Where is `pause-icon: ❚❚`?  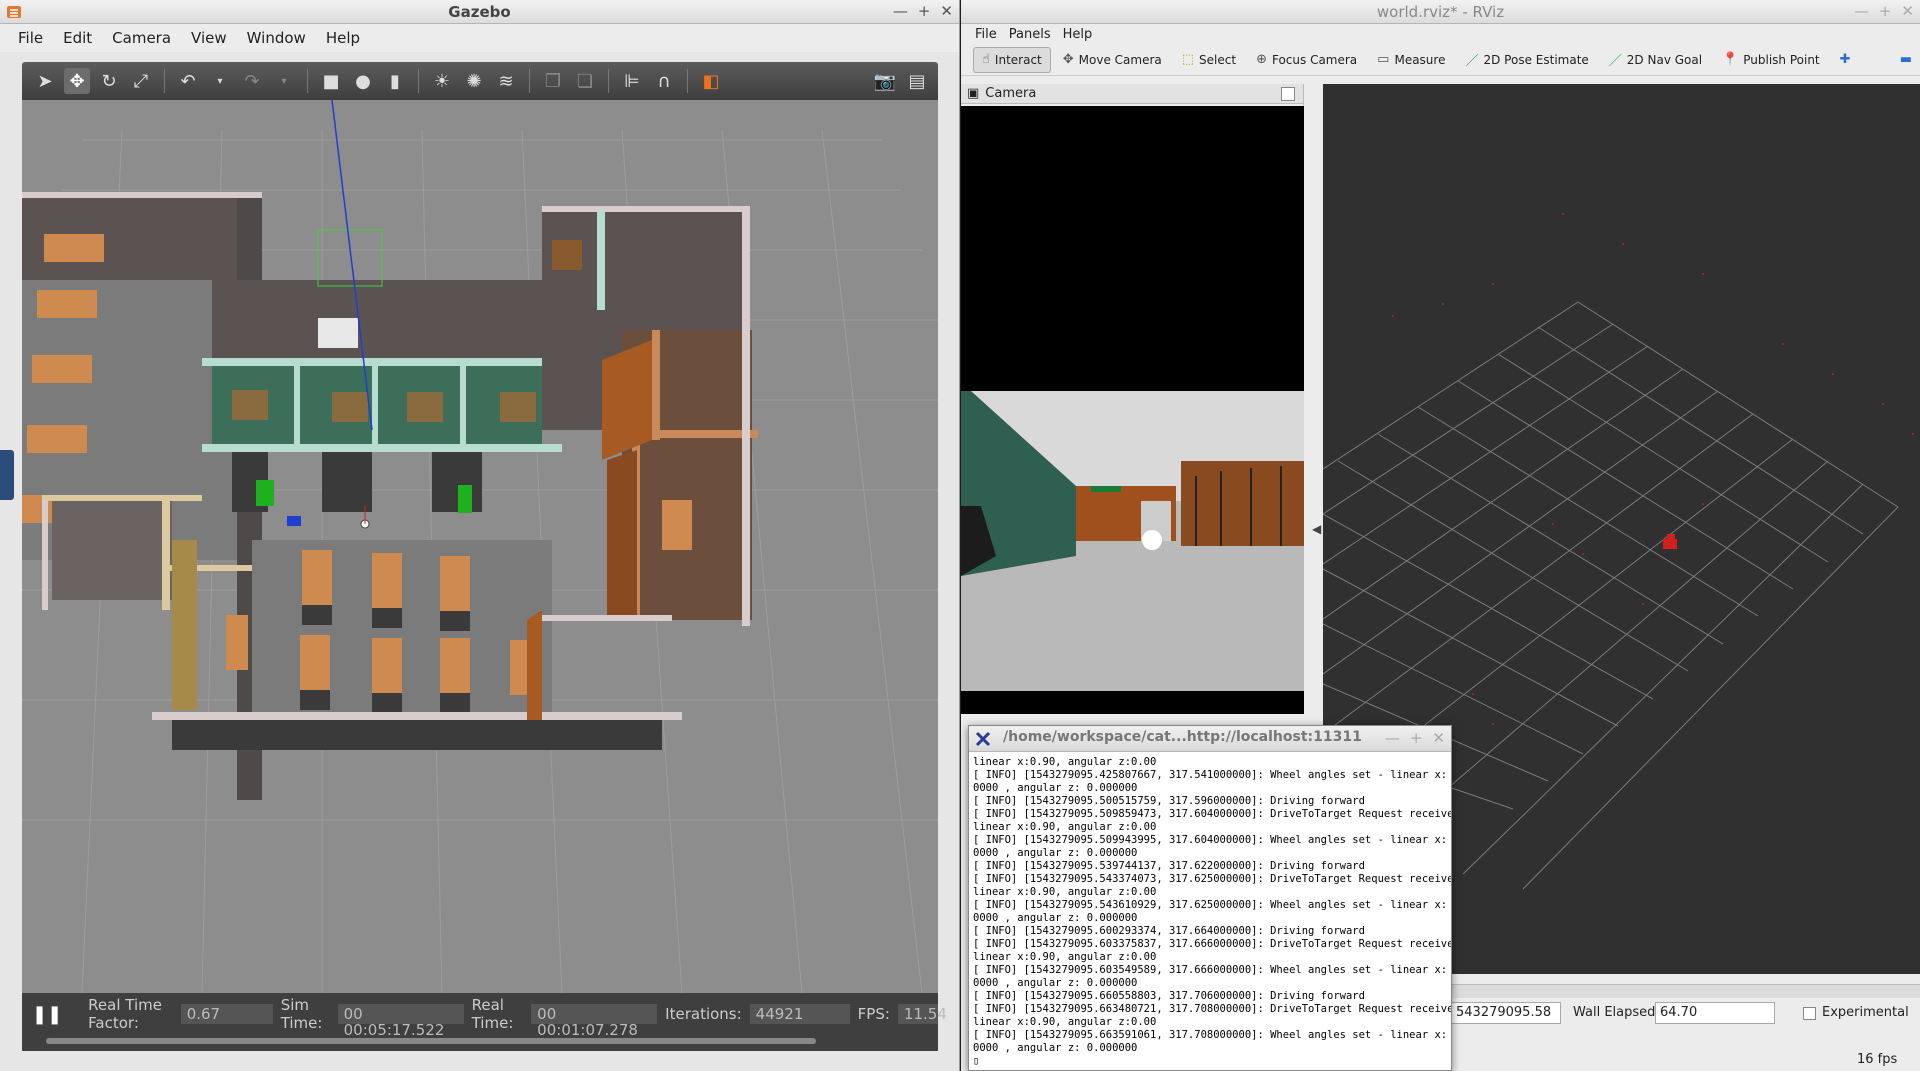 pause-icon: ❚❚ is located at coordinates (47, 1014).